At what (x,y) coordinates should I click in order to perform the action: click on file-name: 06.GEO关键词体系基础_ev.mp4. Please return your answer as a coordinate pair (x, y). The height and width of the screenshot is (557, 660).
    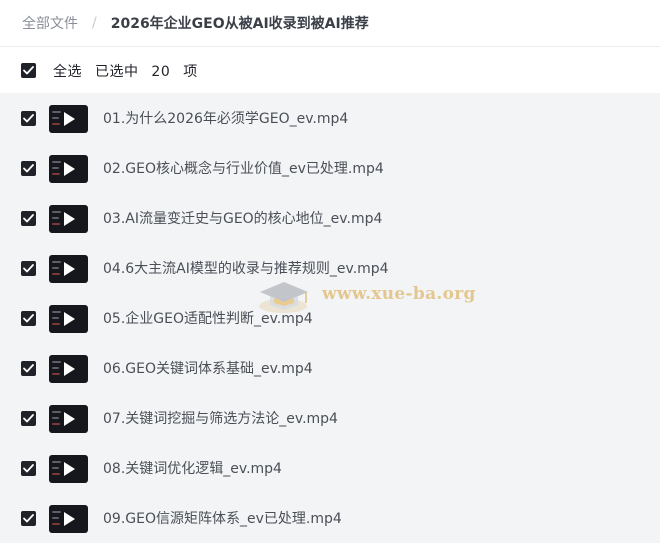
    Looking at the image, I should click on (208, 369).